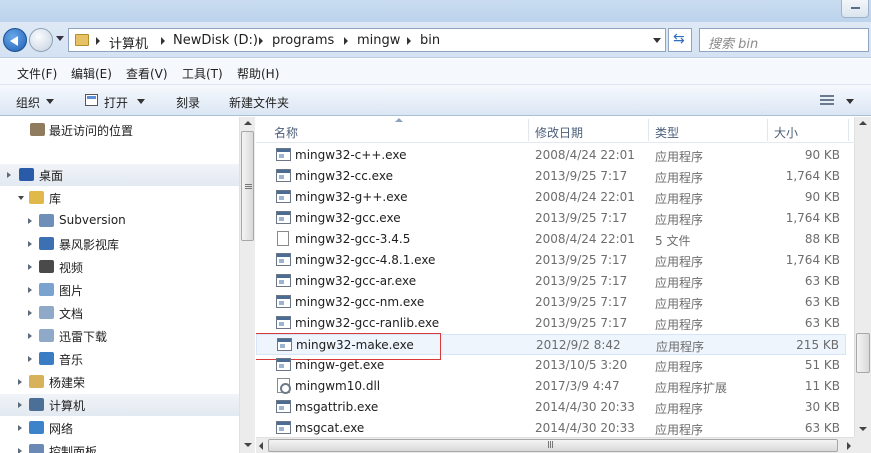 Image resolution: width=871 pixels, height=453 pixels. I want to click on nav-item-pictures: 图片, so click(120, 290).